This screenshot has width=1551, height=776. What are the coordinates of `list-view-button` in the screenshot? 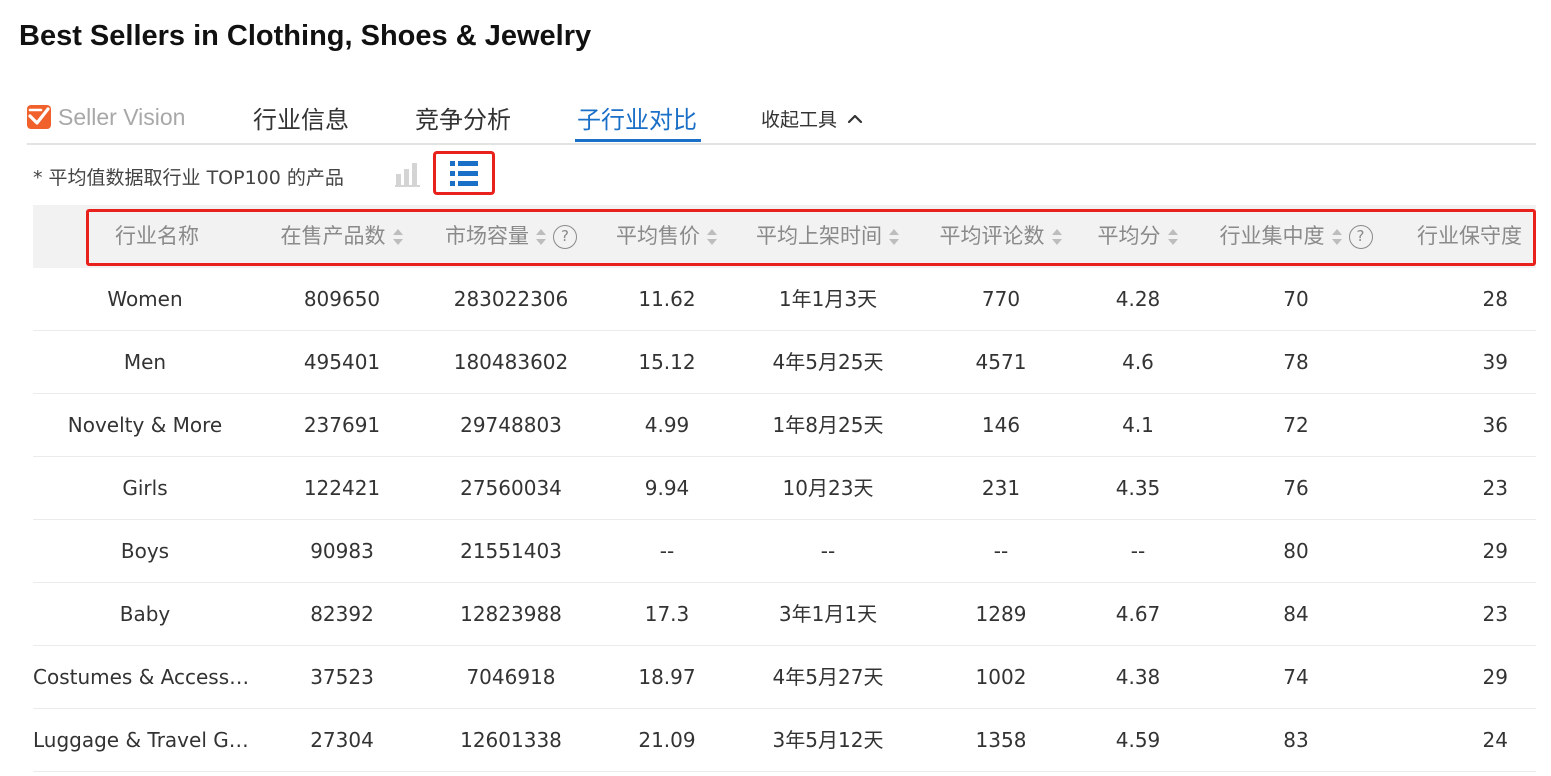 It's located at (464, 173).